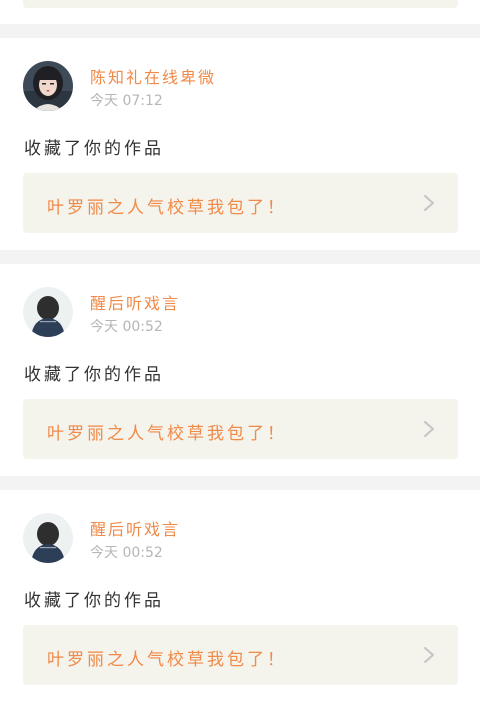 This screenshot has height=702, width=480. What do you see at coordinates (240, 12) in the screenshot?
I see `previous-notification-card` at bounding box center [240, 12].